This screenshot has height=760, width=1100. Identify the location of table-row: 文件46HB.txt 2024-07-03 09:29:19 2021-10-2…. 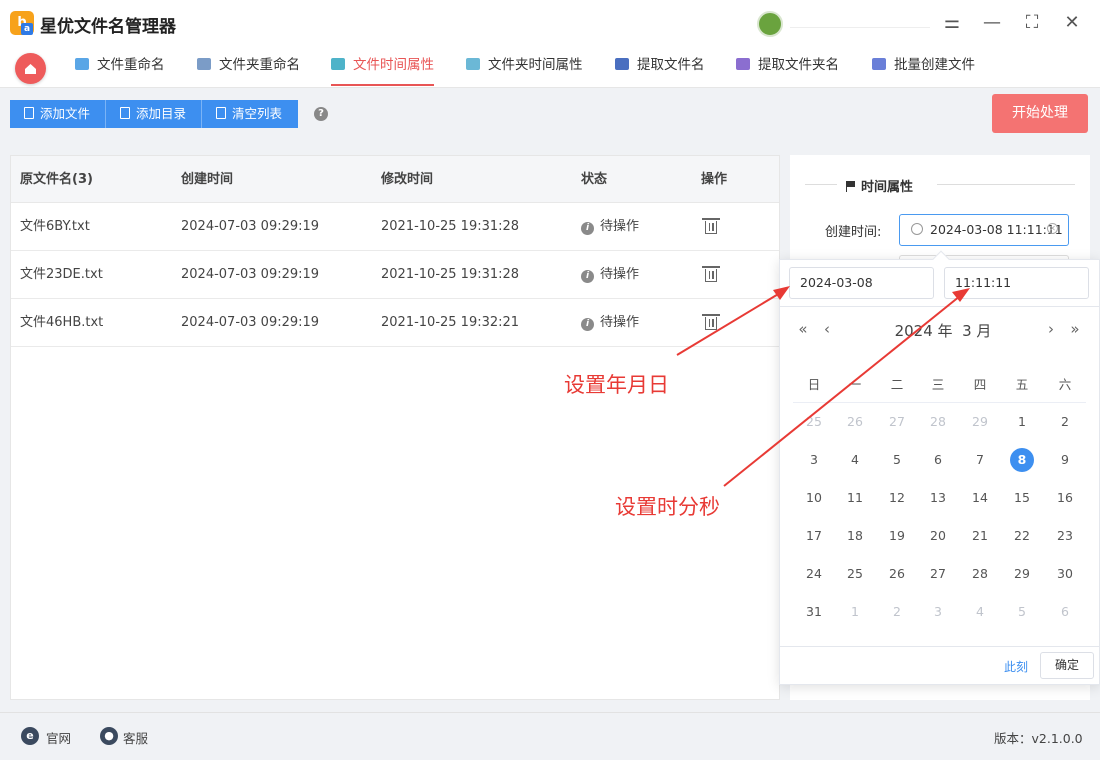
(395, 323).